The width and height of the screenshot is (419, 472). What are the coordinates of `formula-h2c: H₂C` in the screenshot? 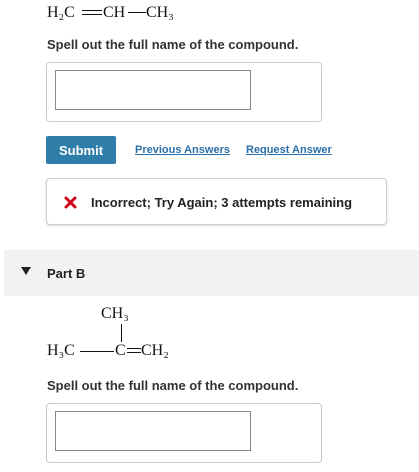 It's located at (61, 12).